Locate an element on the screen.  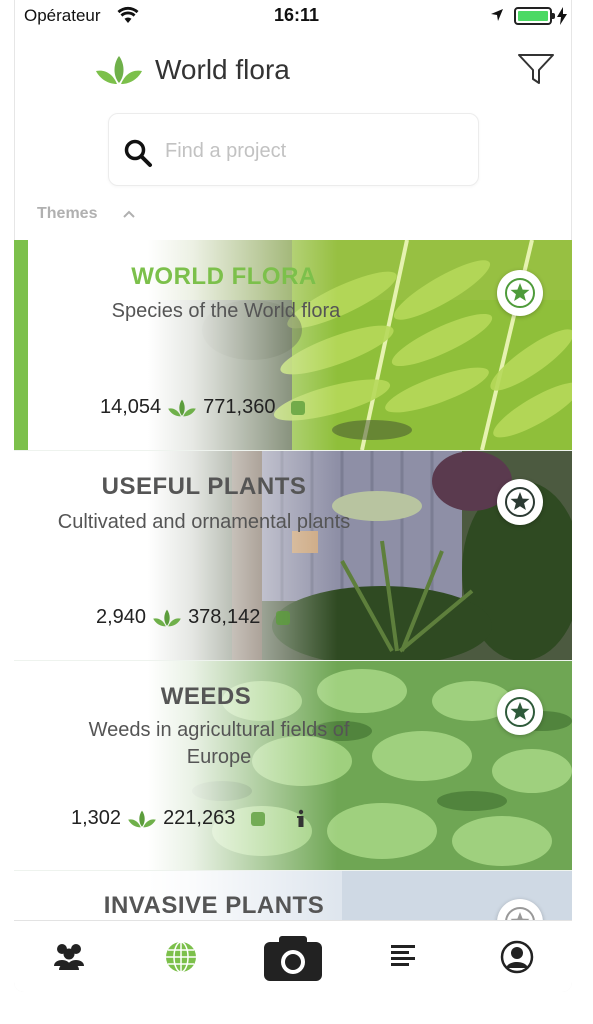
tab-bar is located at coordinates (293, 956).